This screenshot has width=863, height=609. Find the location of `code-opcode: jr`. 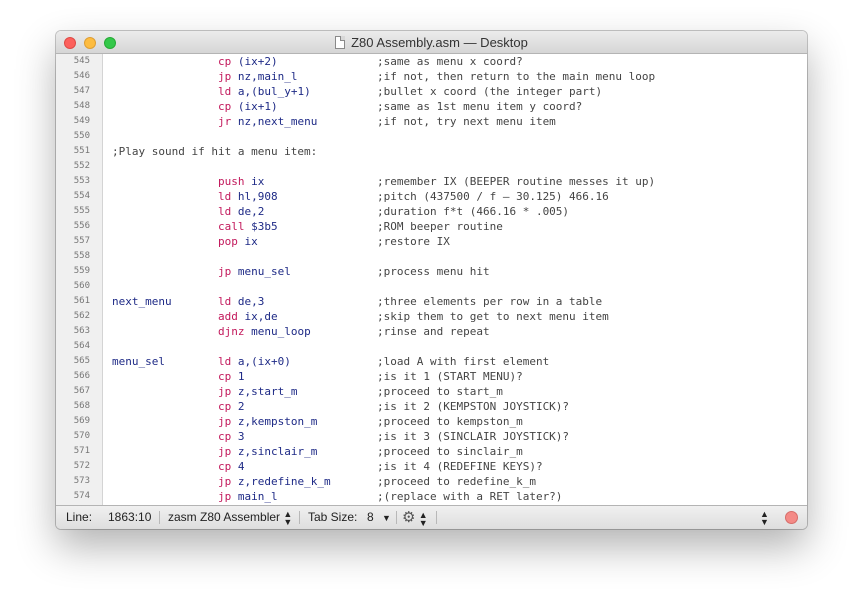

code-opcode: jr is located at coordinates (225, 121).